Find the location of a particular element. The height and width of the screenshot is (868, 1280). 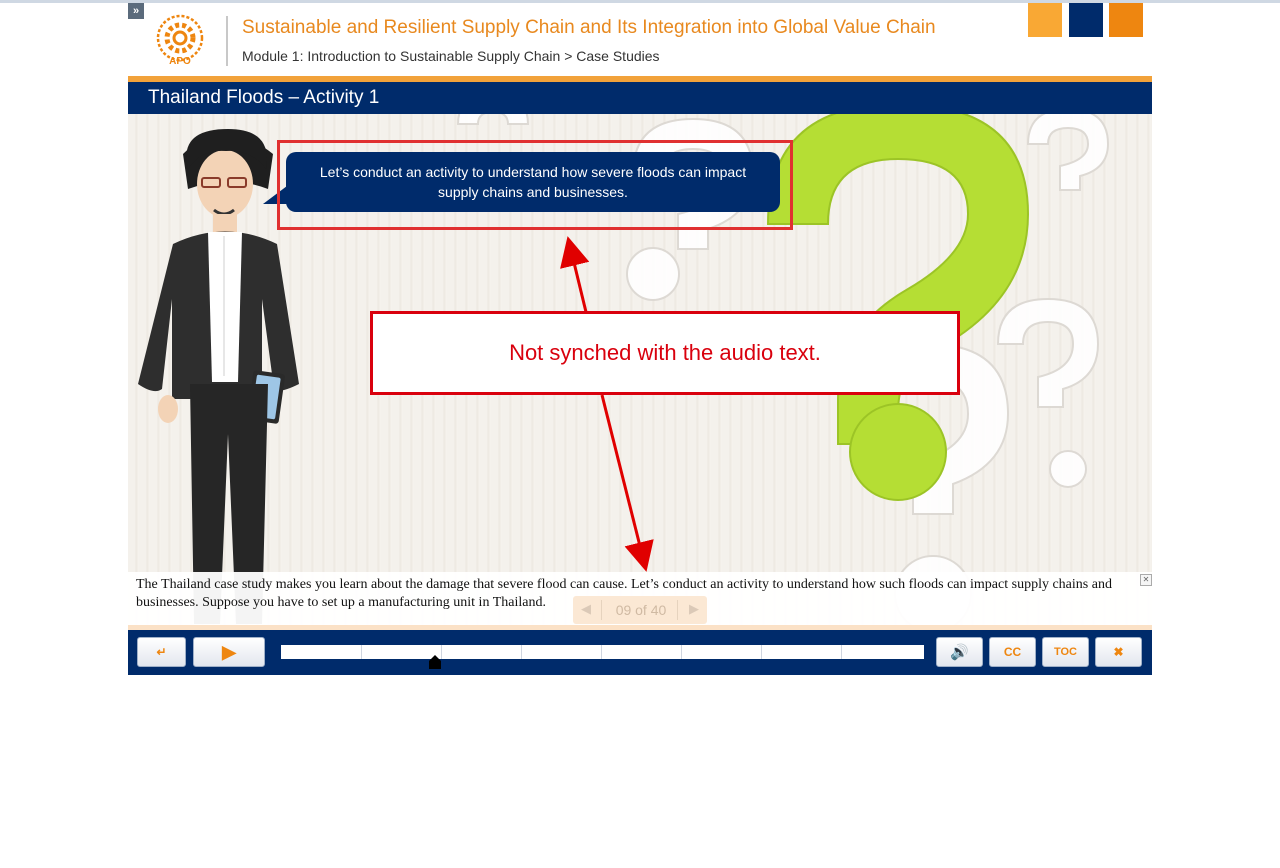

player-controls: ↵ ▶ 🔊 CC TOC ✖ is located at coordinates (640, 652).